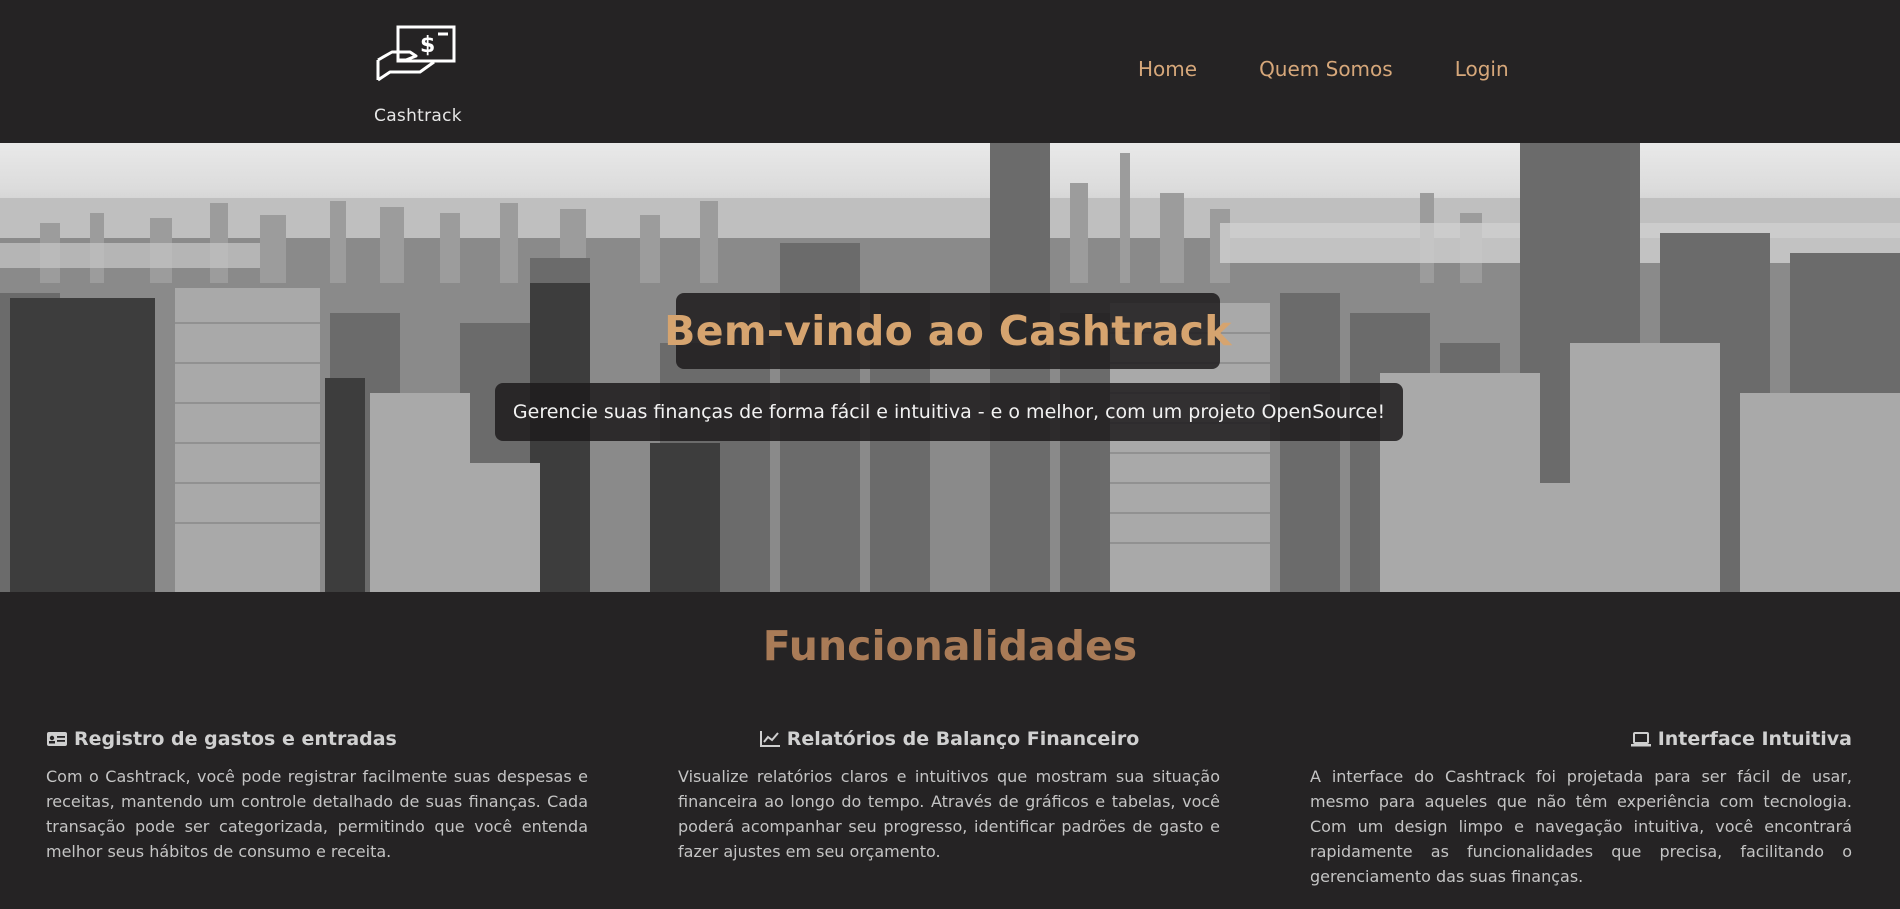 The height and width of the screenshot is (909, 1900). What do you see at coordinates (1640, 739) in the screenshot?
I see `laptop-icon` at bounding box center [1640, 739].